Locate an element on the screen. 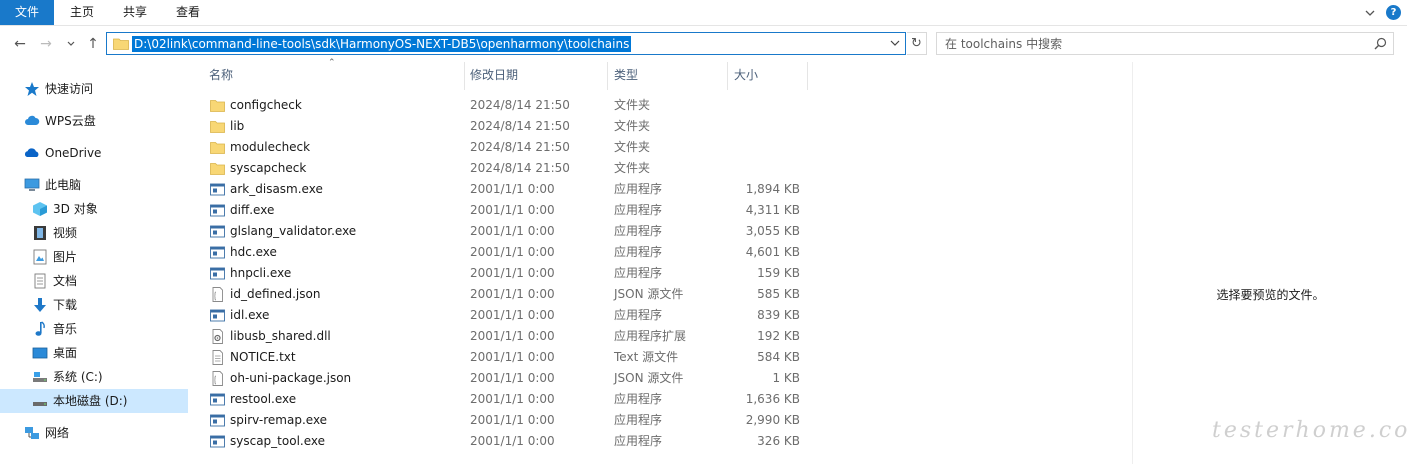  file-size: 1,894 KB is located at coordinates (772, 189).